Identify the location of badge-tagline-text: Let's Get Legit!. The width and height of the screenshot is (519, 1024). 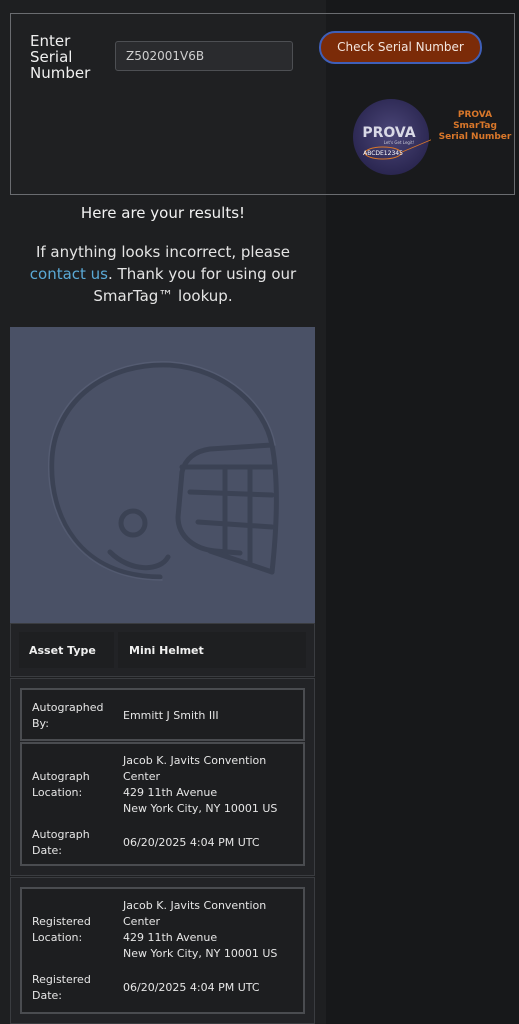
(399, 142).